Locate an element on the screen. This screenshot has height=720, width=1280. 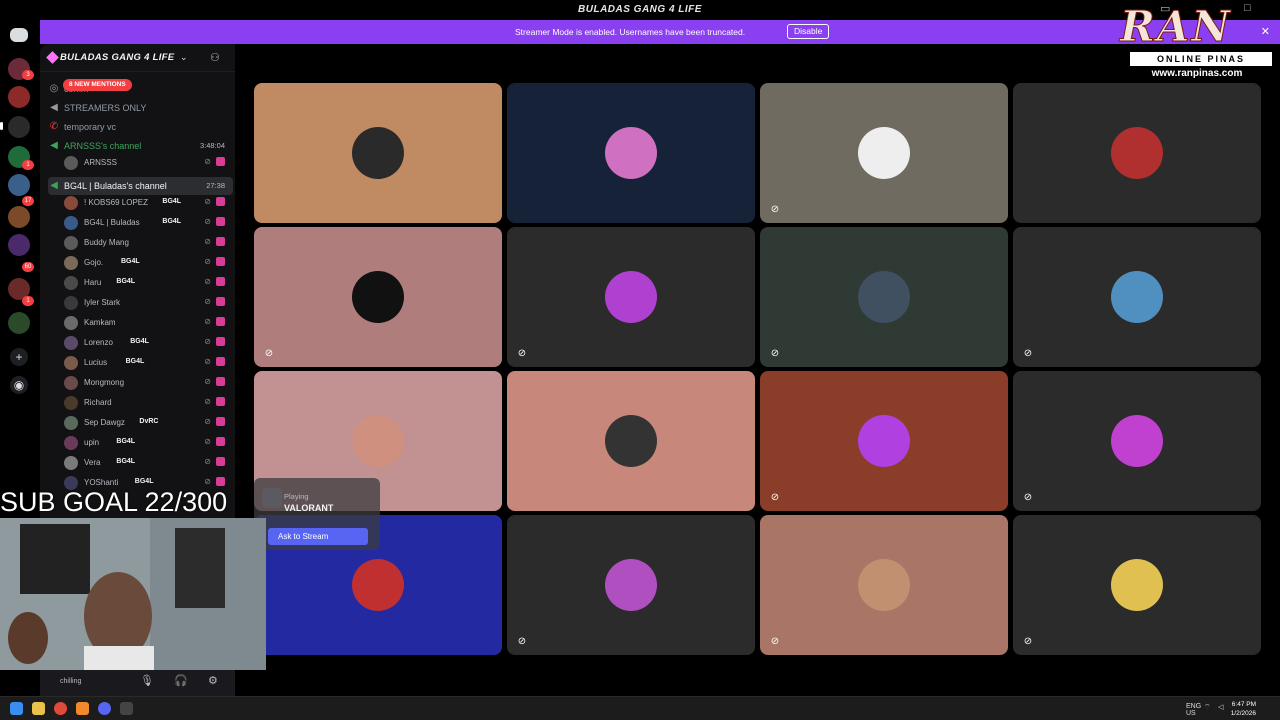
channel-arnsss: ◀ ARNSSS's channel 3:48:04 is located at coordinates (140, 146).